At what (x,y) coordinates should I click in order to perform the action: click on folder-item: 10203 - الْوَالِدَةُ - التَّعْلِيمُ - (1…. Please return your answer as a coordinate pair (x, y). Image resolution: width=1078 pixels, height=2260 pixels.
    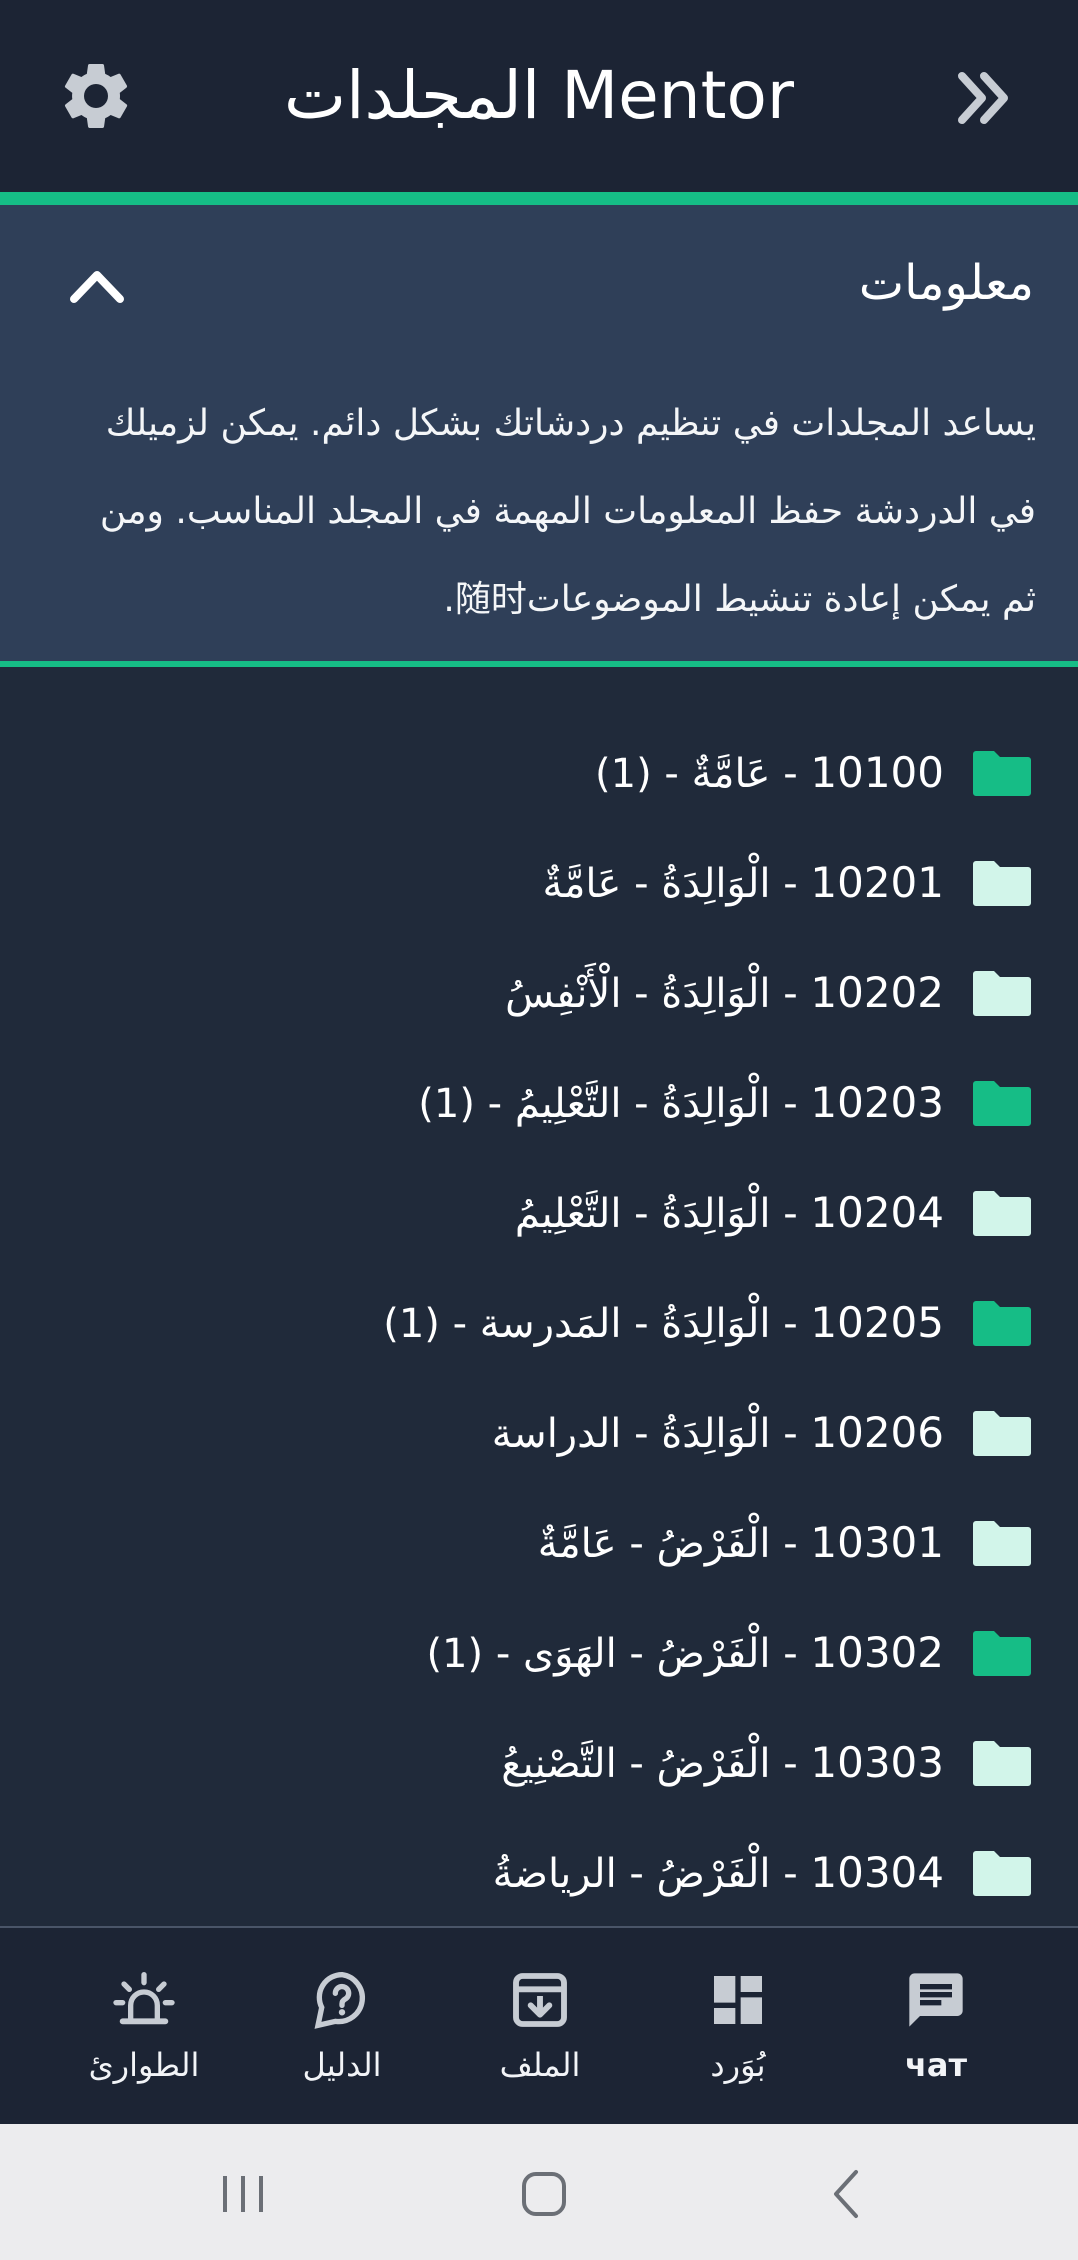
    Looking at the image, I should click on (539, 1107).